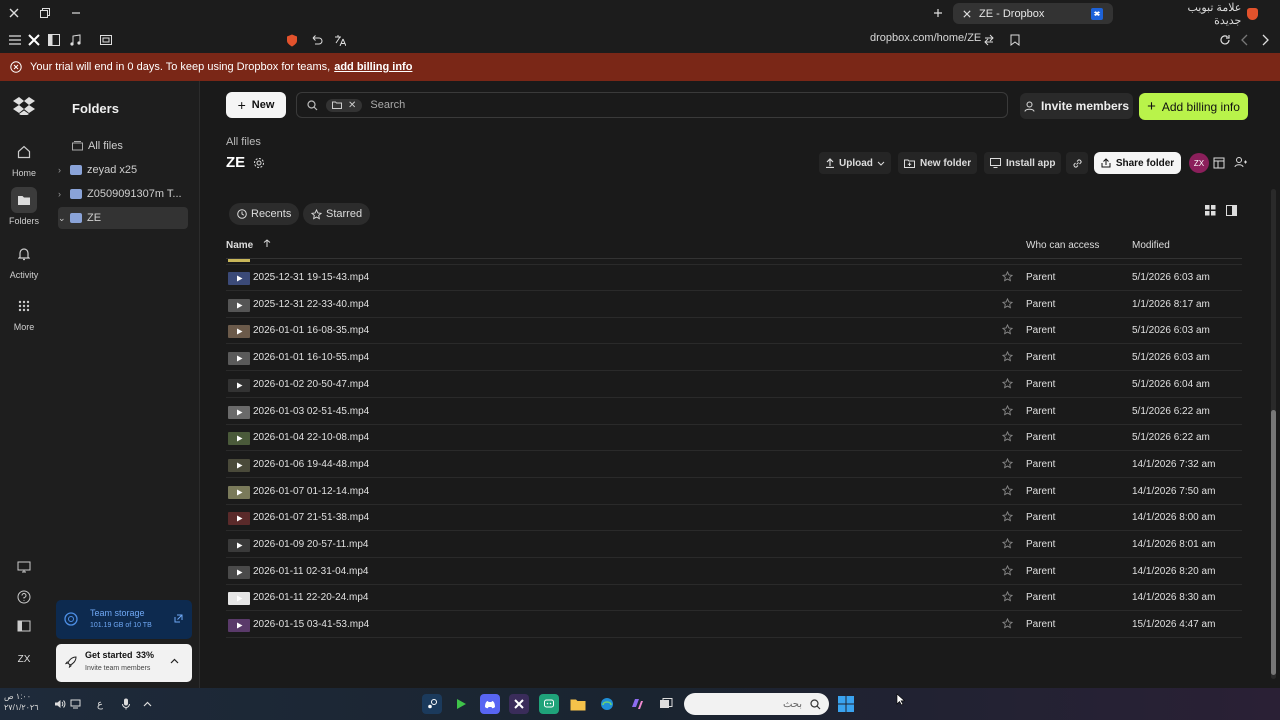 Image resolution: width=1280 pixels, height=720 pixels. What do you see at coordinates (607, 704) in the screenshot?
I see `edge-browser-icon` at bounding box center [607, 704].